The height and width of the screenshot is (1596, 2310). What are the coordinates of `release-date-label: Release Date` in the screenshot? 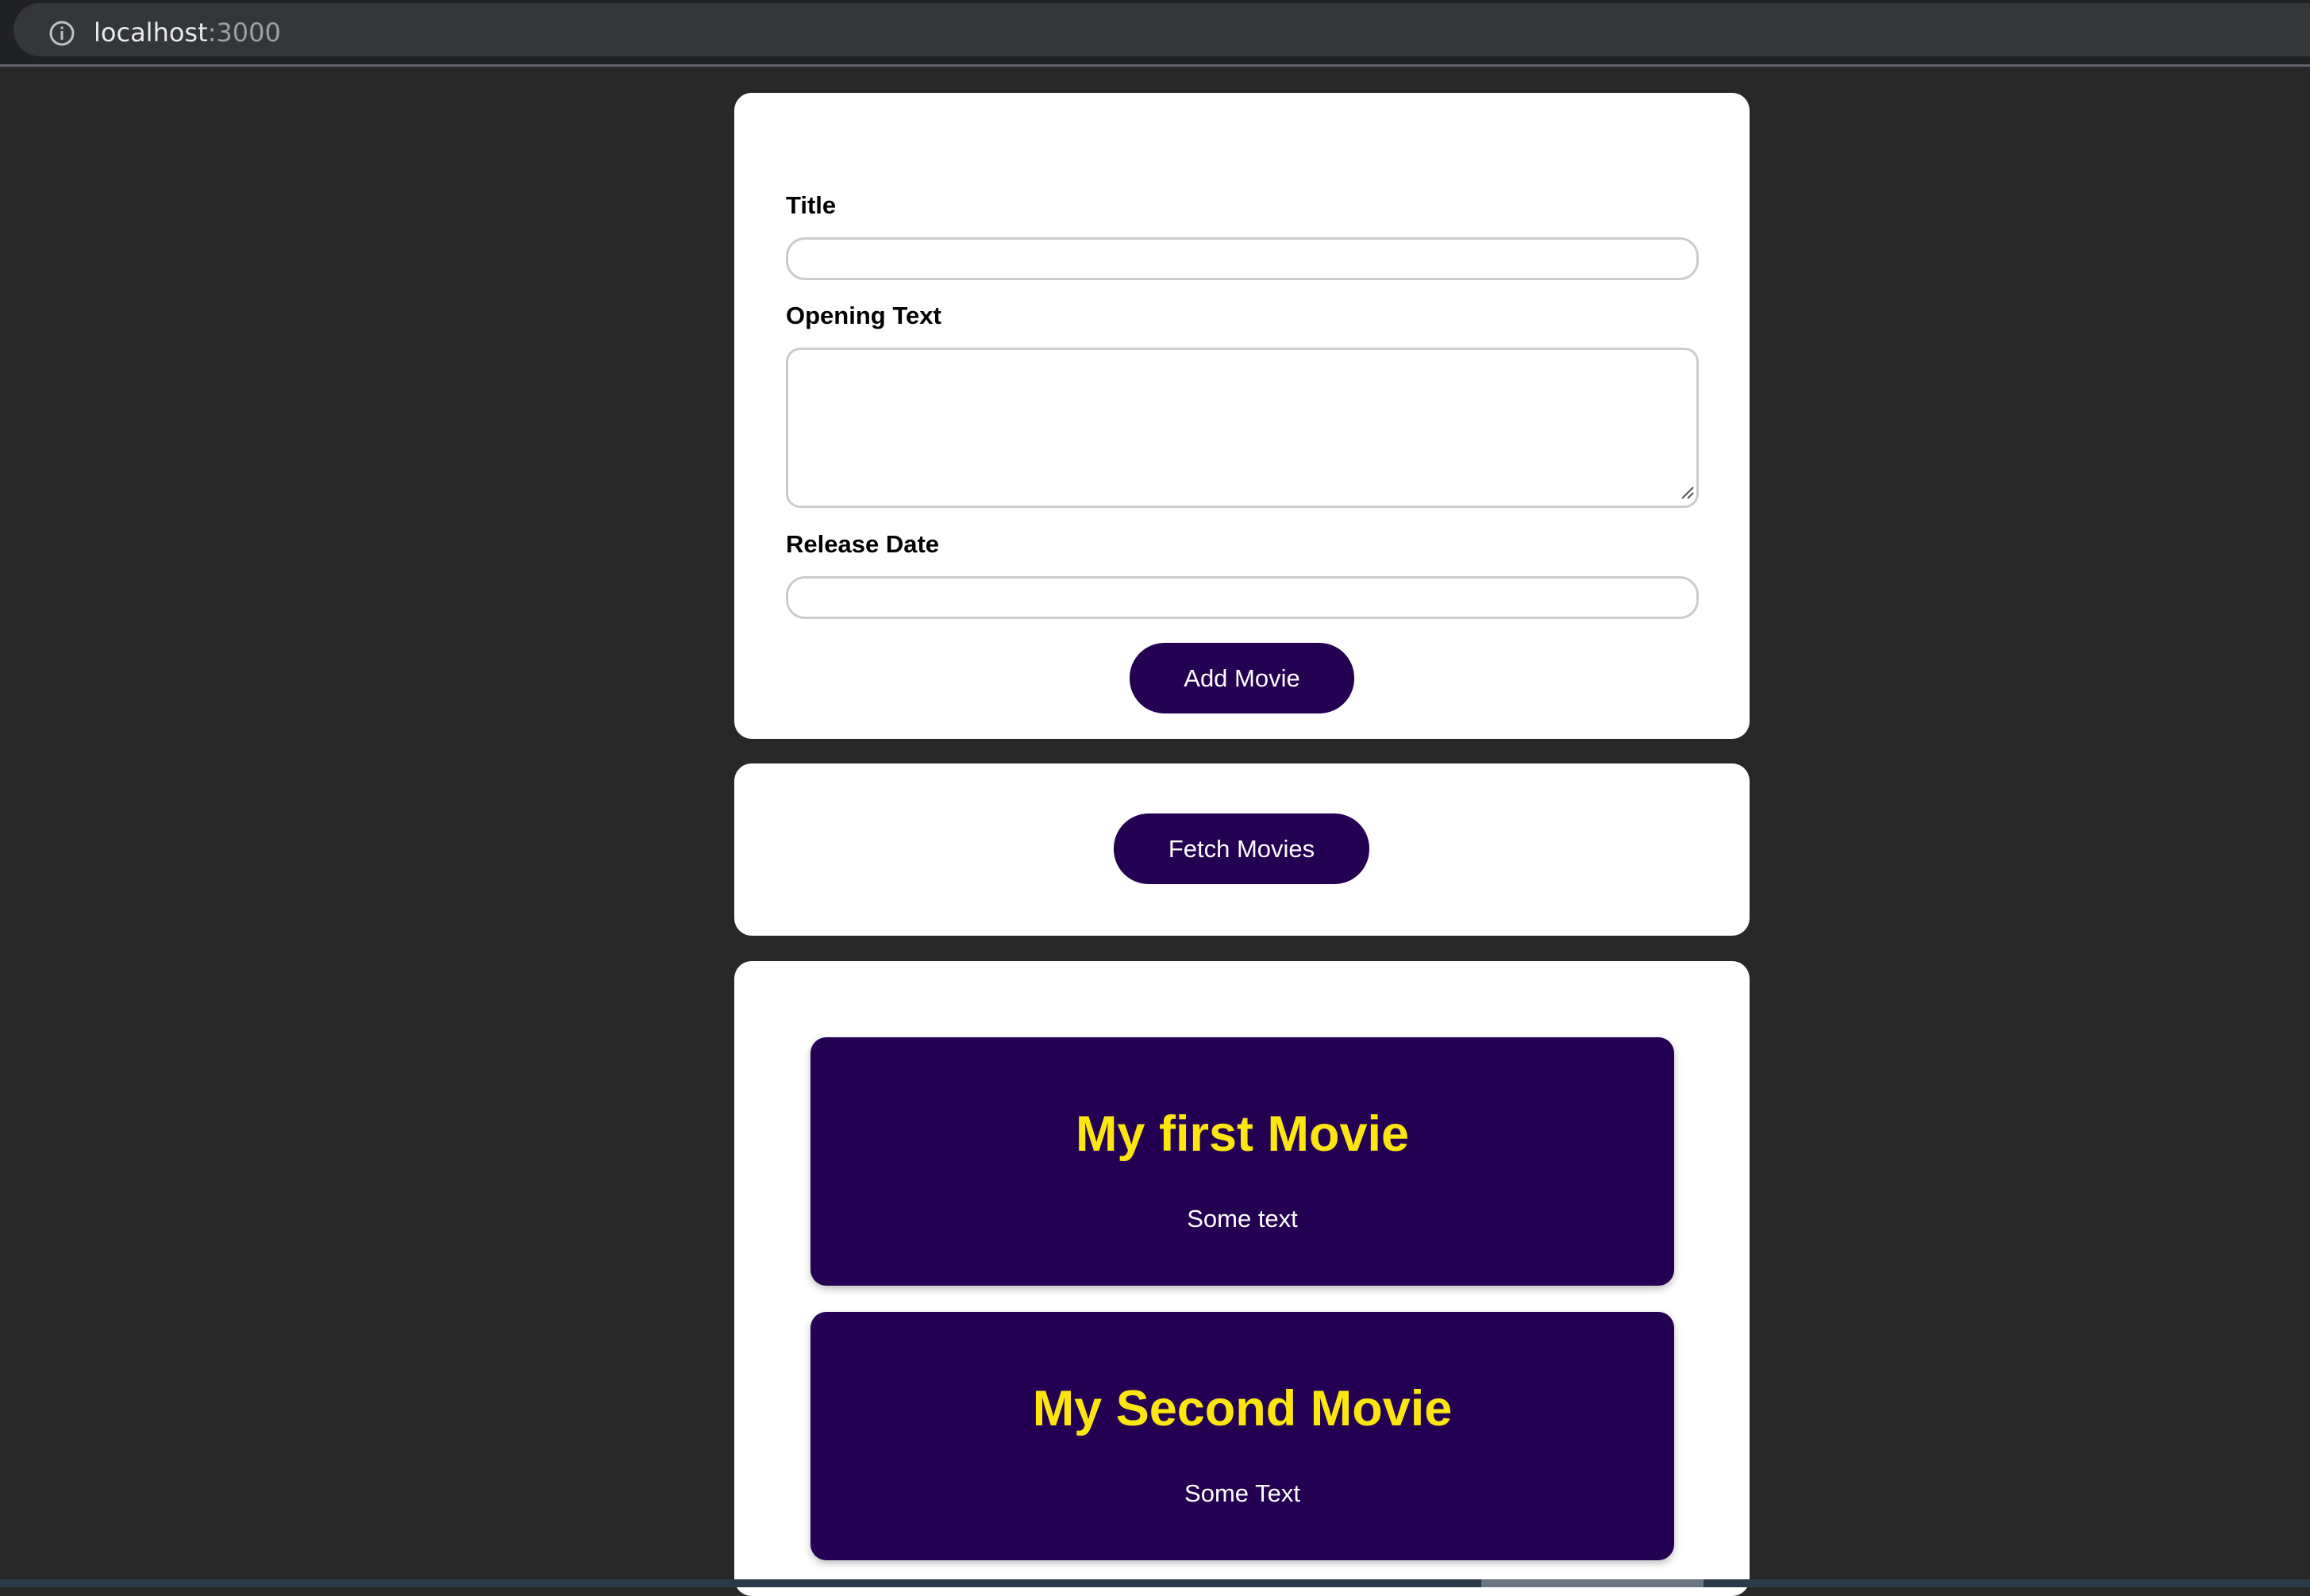 It's located at (863, 544).